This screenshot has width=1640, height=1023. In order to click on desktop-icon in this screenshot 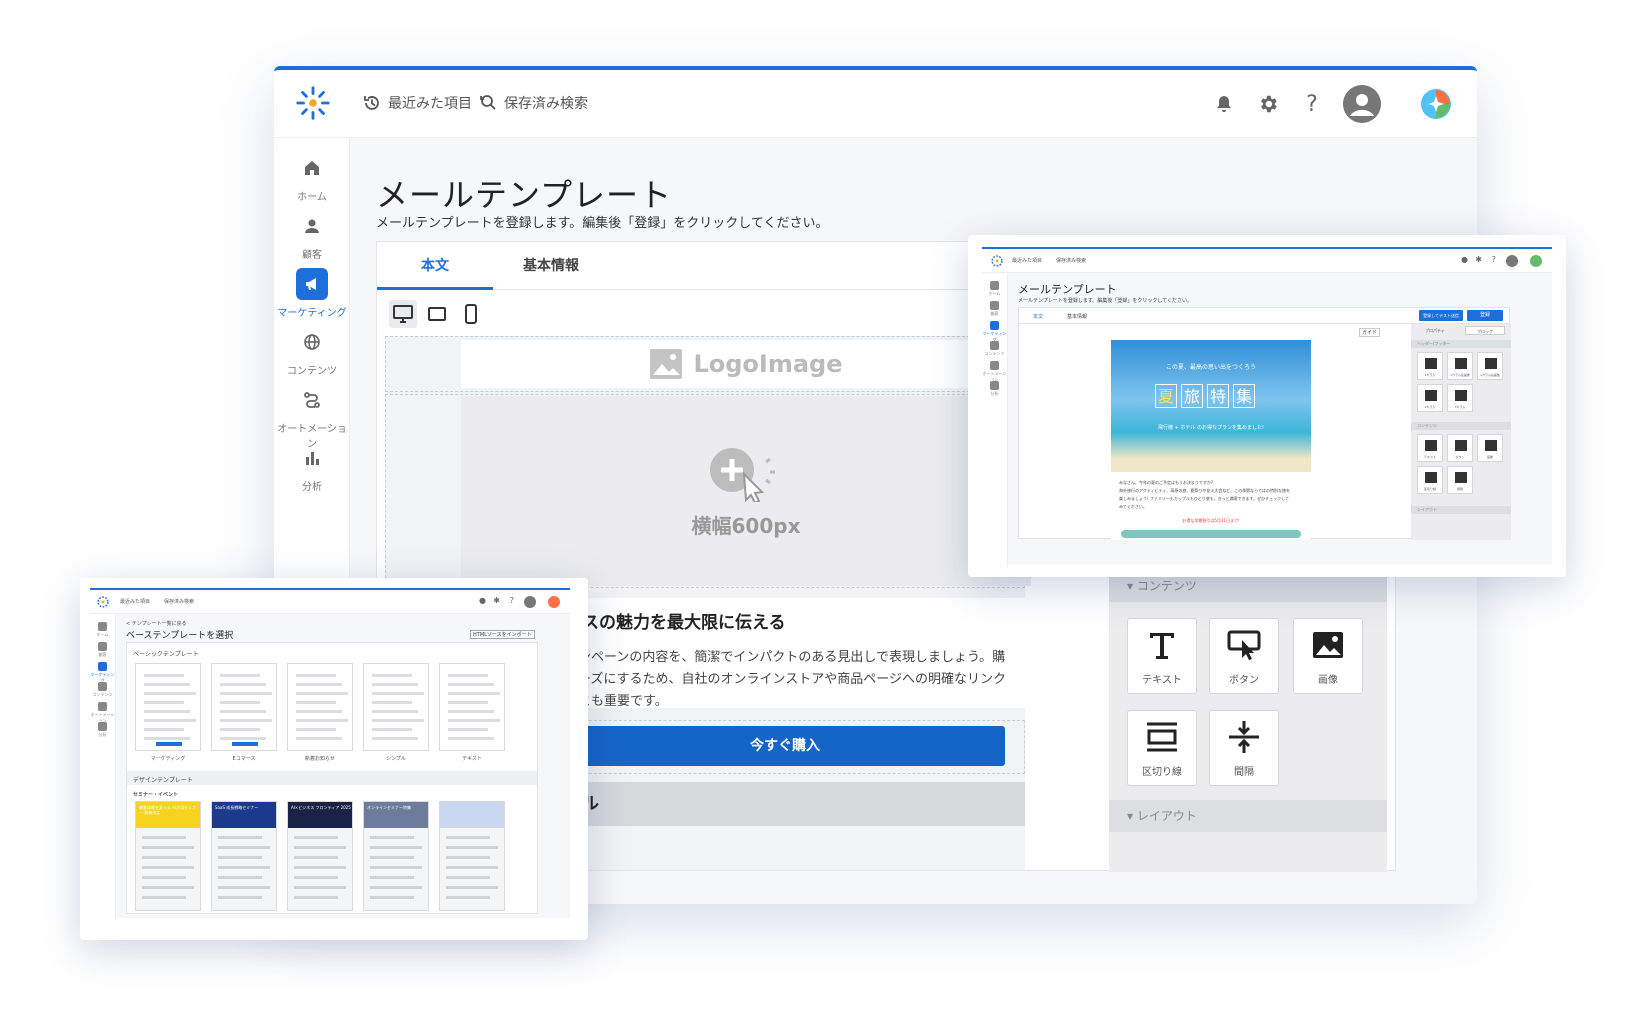, I will do `click(403, 314)`.